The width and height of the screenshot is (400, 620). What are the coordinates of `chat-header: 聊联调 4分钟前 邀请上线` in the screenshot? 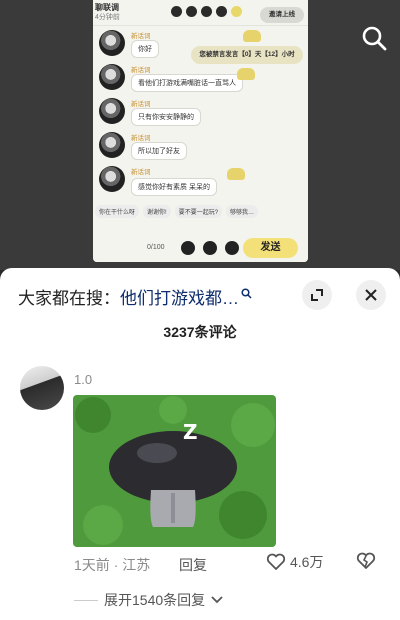 It's located at (200, 13).